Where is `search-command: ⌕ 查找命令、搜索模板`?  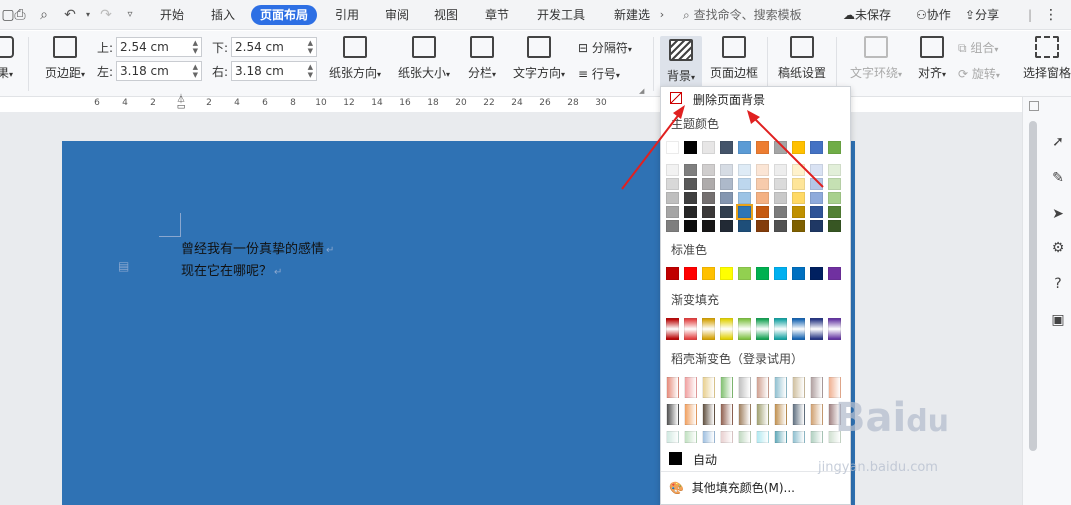 search-command: ⌕ 查找命令、搜索模板 is located at coordinates (742, 15).